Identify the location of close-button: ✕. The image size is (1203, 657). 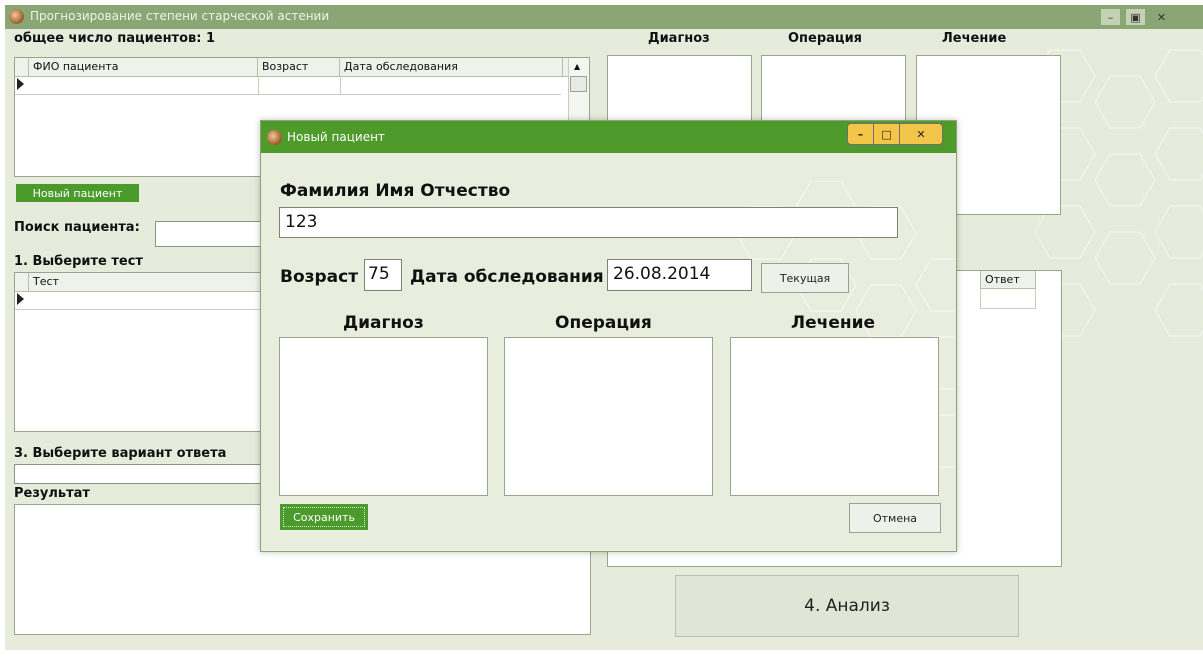
(1161, 17).